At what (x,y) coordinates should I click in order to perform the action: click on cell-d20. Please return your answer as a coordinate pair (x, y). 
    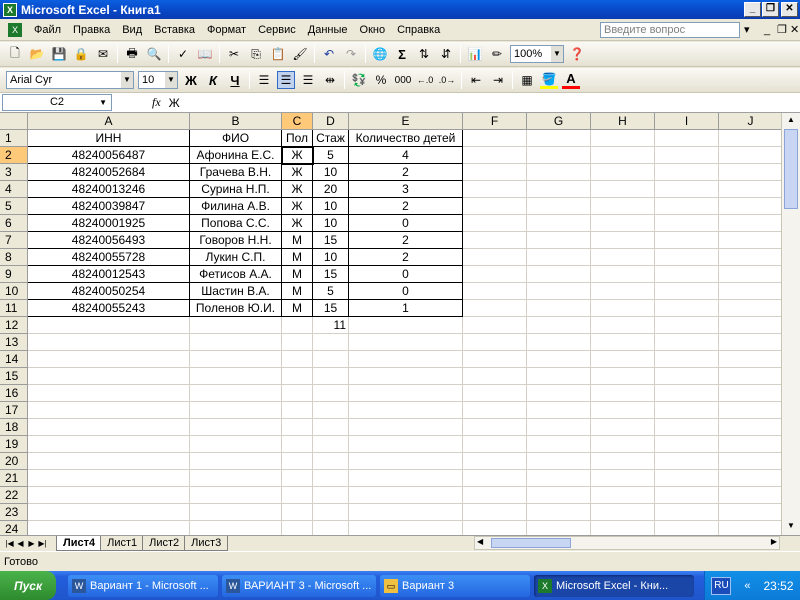
    Looking at the image, I should click on (331, 461).